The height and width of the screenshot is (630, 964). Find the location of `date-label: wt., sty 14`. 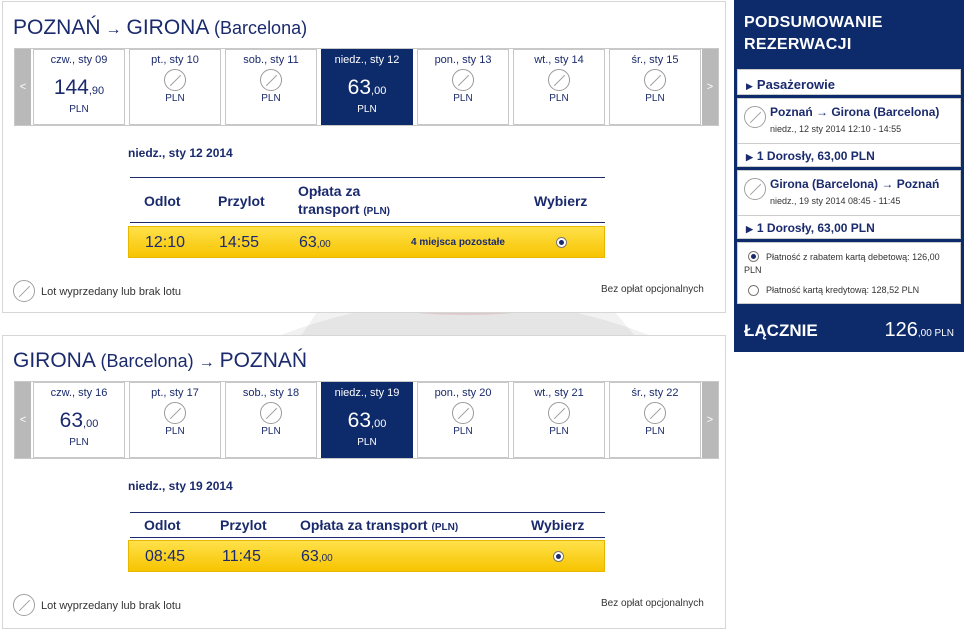

date-label: wt., sty 14 is located at coordinates (559, 60).